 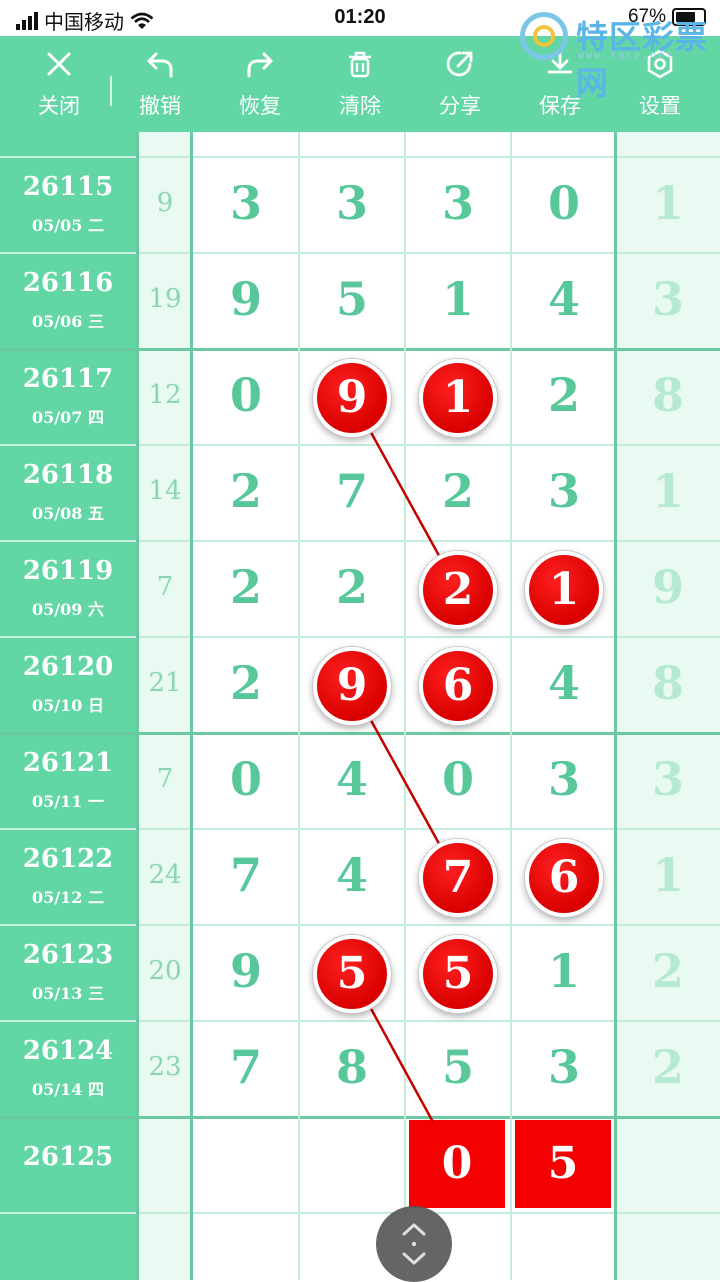 I want to click on issue-date: 05/06 三, so click(x=68, y=321).